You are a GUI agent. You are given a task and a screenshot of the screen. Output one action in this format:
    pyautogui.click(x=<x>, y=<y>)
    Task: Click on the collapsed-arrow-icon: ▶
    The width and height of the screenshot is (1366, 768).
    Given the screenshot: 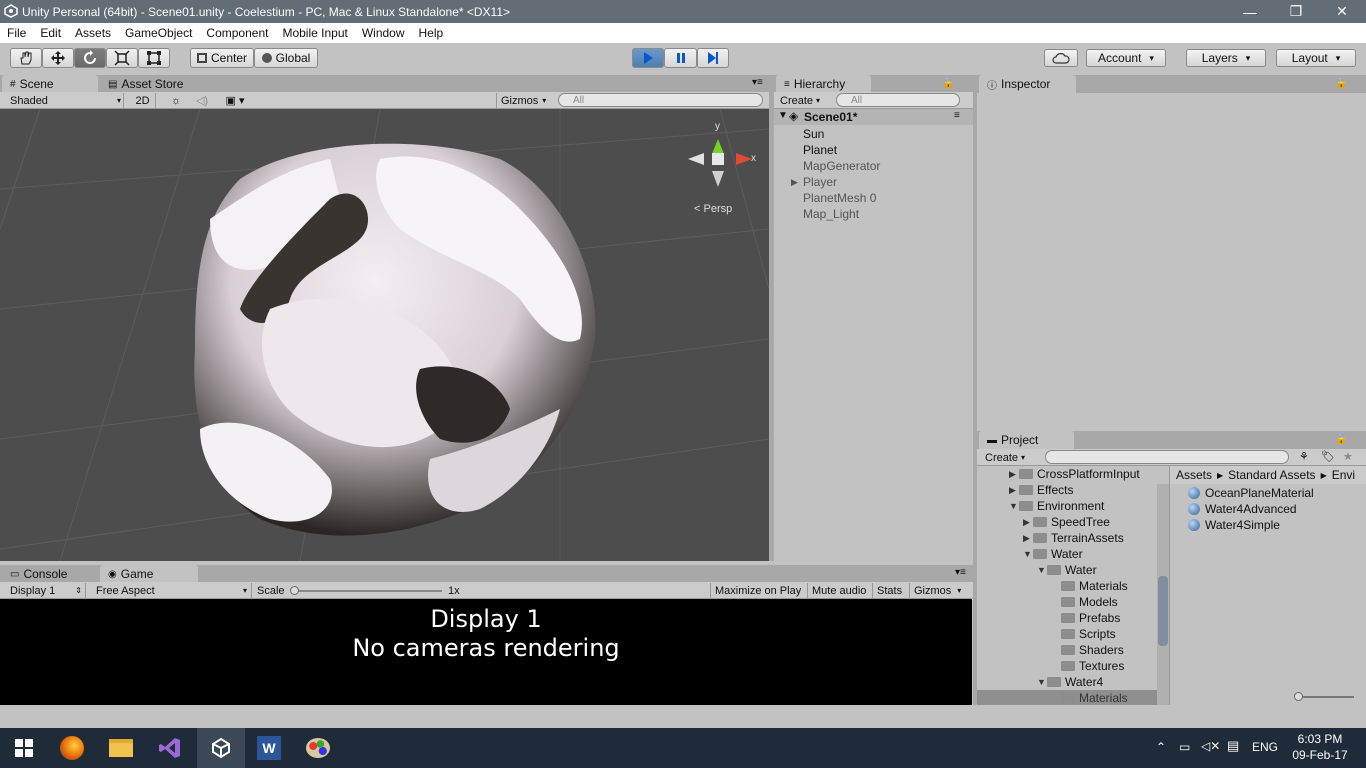 What is the action you would take?
    pyautogui.click(x=794, y=182)
    